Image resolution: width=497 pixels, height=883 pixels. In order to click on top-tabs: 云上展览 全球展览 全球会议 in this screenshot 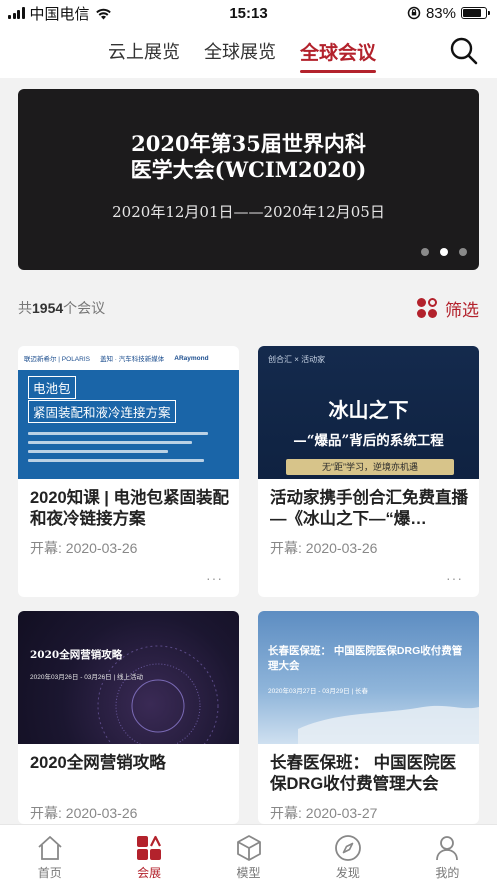, I will do `click(242, 55)`.